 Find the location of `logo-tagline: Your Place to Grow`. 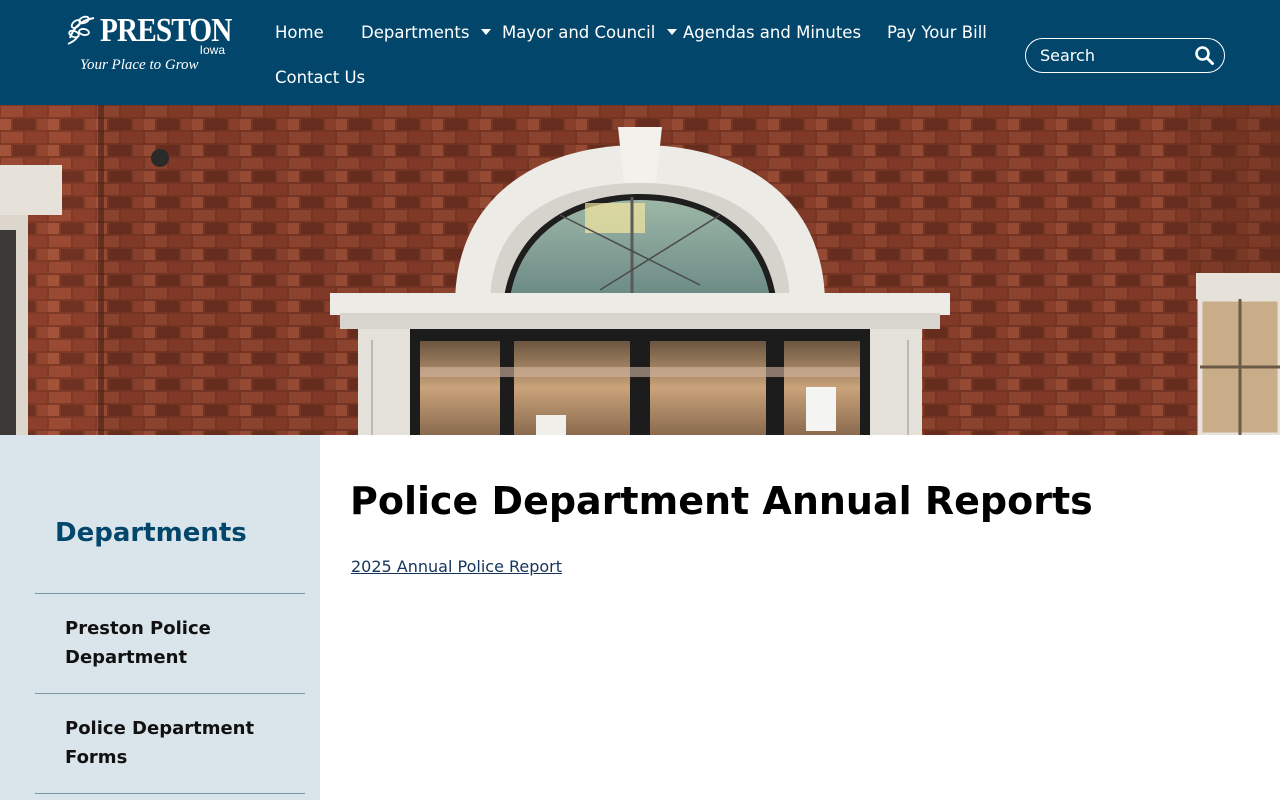

logo-tagline: Your Place to Grow is located at coordinates (139, 65).